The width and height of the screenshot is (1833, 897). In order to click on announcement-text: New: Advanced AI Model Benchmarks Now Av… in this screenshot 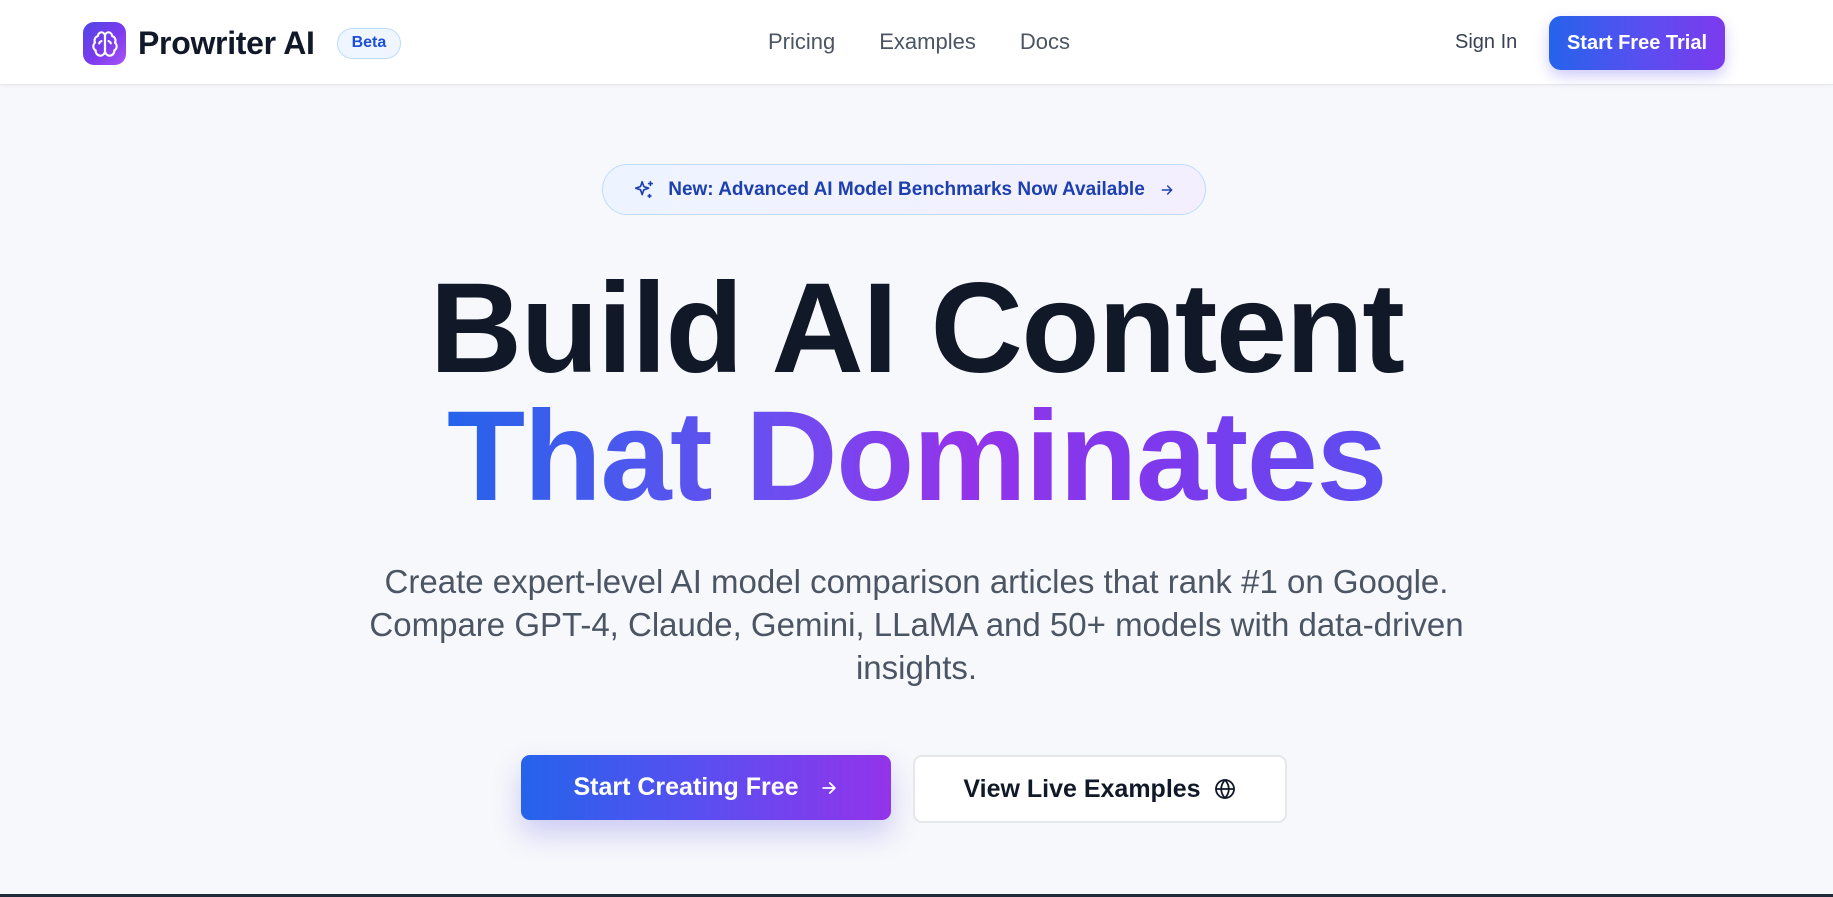, I will do `click(906, 189)`.